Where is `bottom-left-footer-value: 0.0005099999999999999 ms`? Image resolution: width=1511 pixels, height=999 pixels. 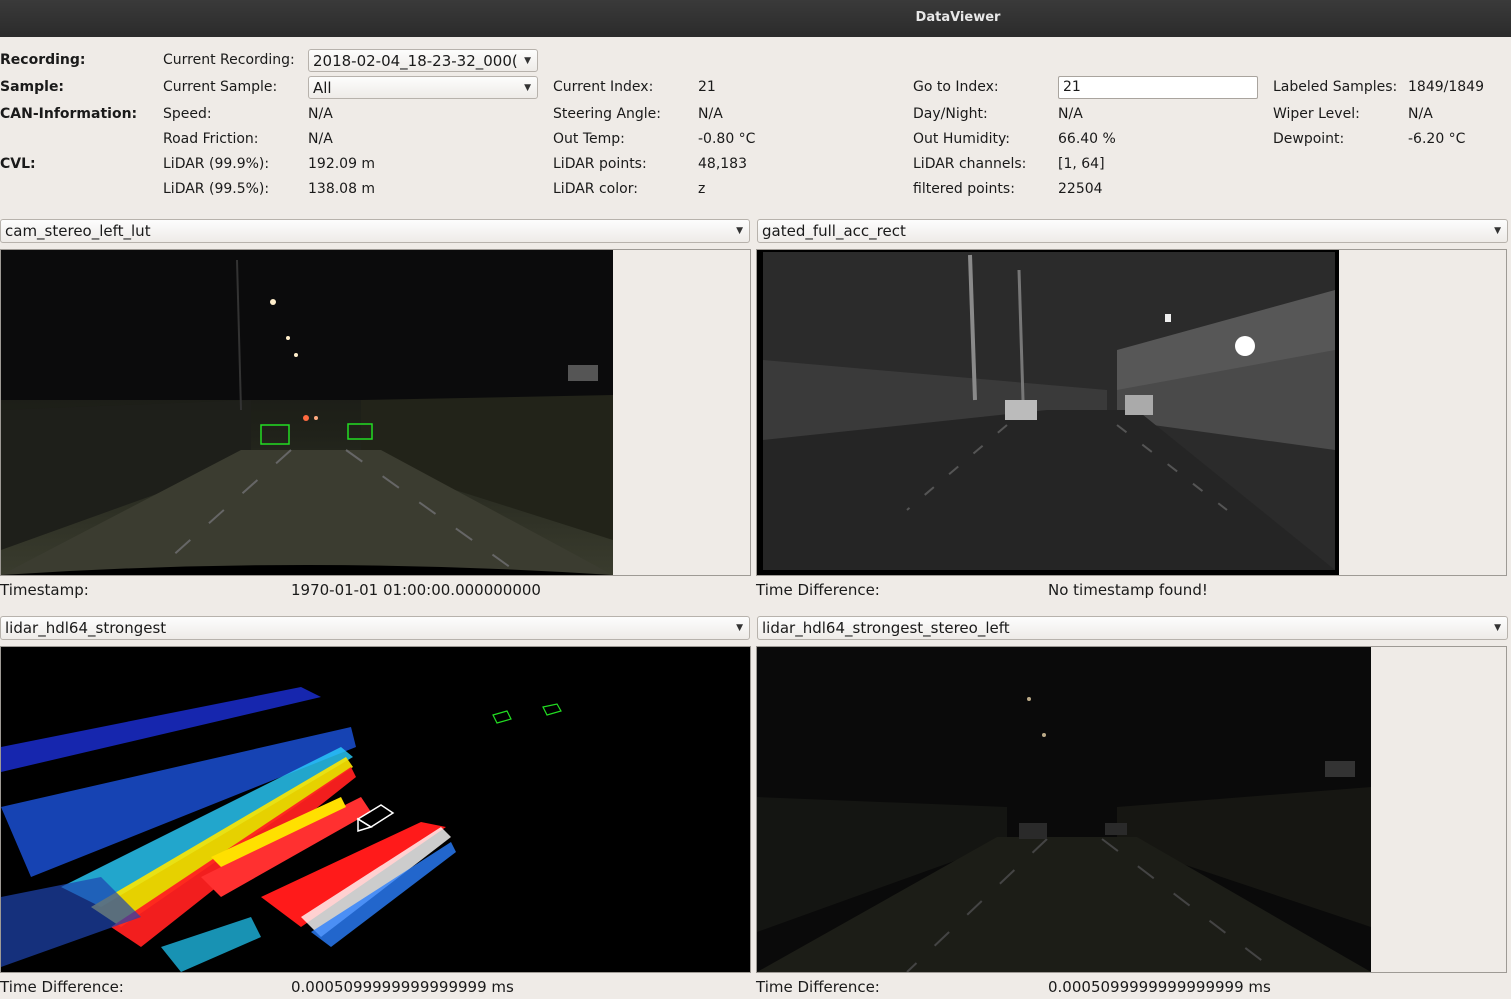 bottom-left-footer-value: 0.0005099999999999999 ms is located at coordinates (402, 987).